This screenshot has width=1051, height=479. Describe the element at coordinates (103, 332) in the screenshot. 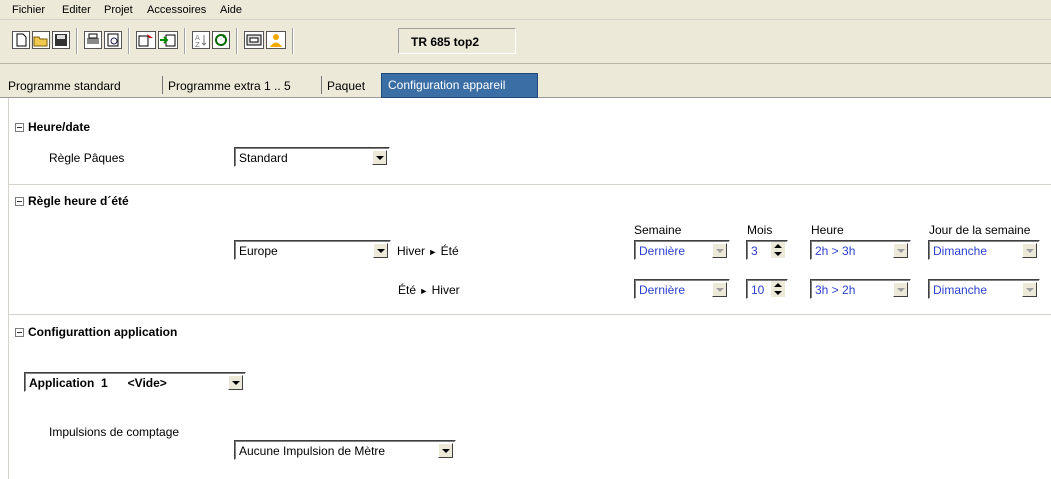

I see `section-title: Configurattion application` at that location.